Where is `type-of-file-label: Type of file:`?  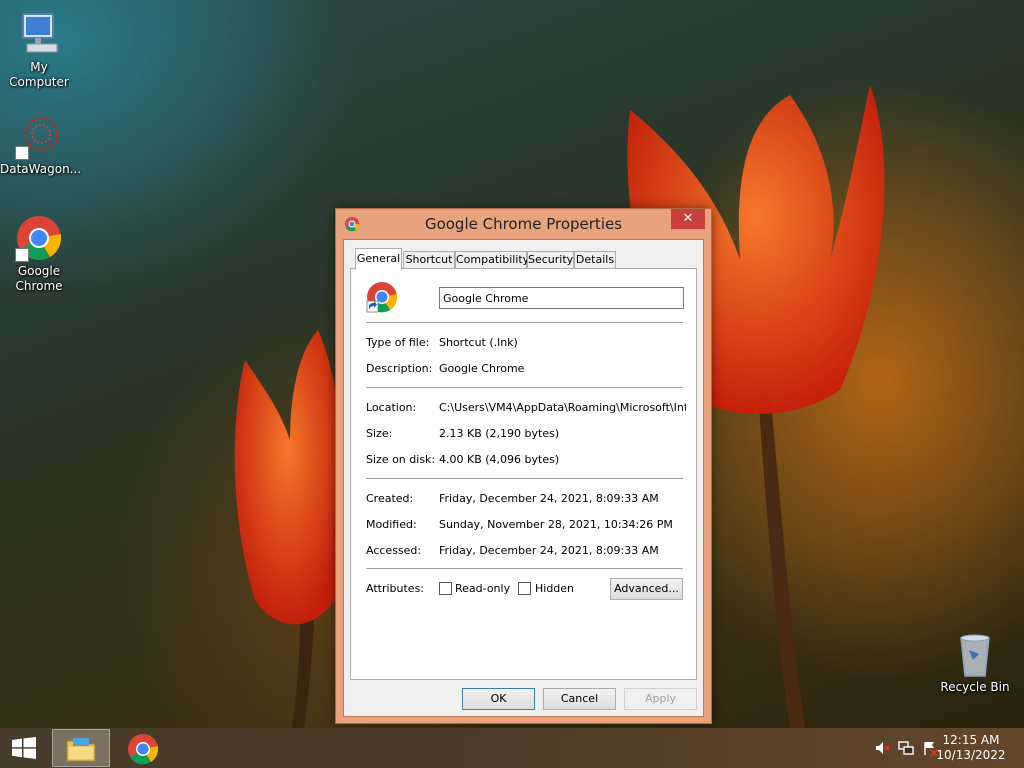 type-of-file-label: Type of file: is located at coordinates (398, 342).